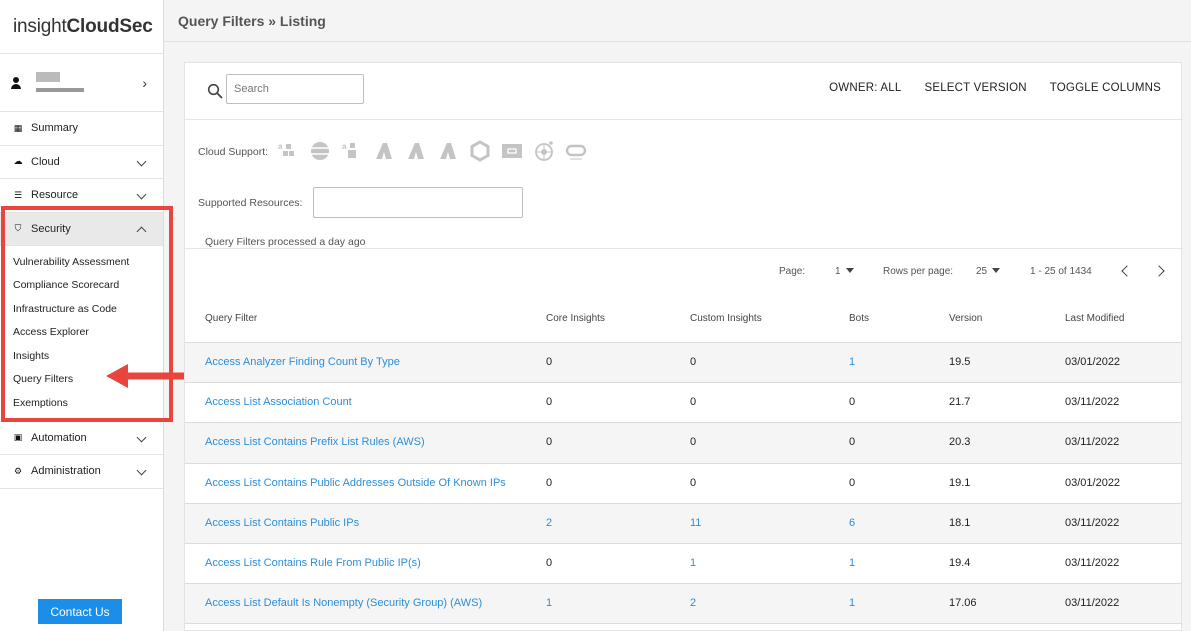  What do you see at coordinates (960, 362) in the screenshot?
I see `version-value: 19.5` at bounding box center [960, 362].